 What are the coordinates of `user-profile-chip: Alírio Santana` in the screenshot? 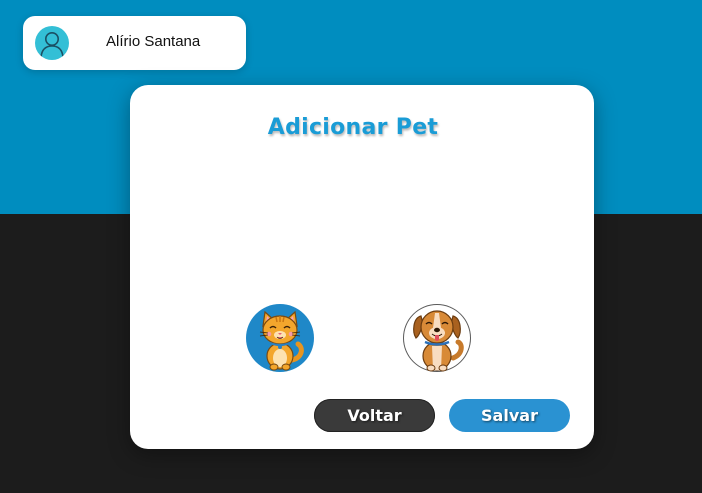 It's located at (134, 43).